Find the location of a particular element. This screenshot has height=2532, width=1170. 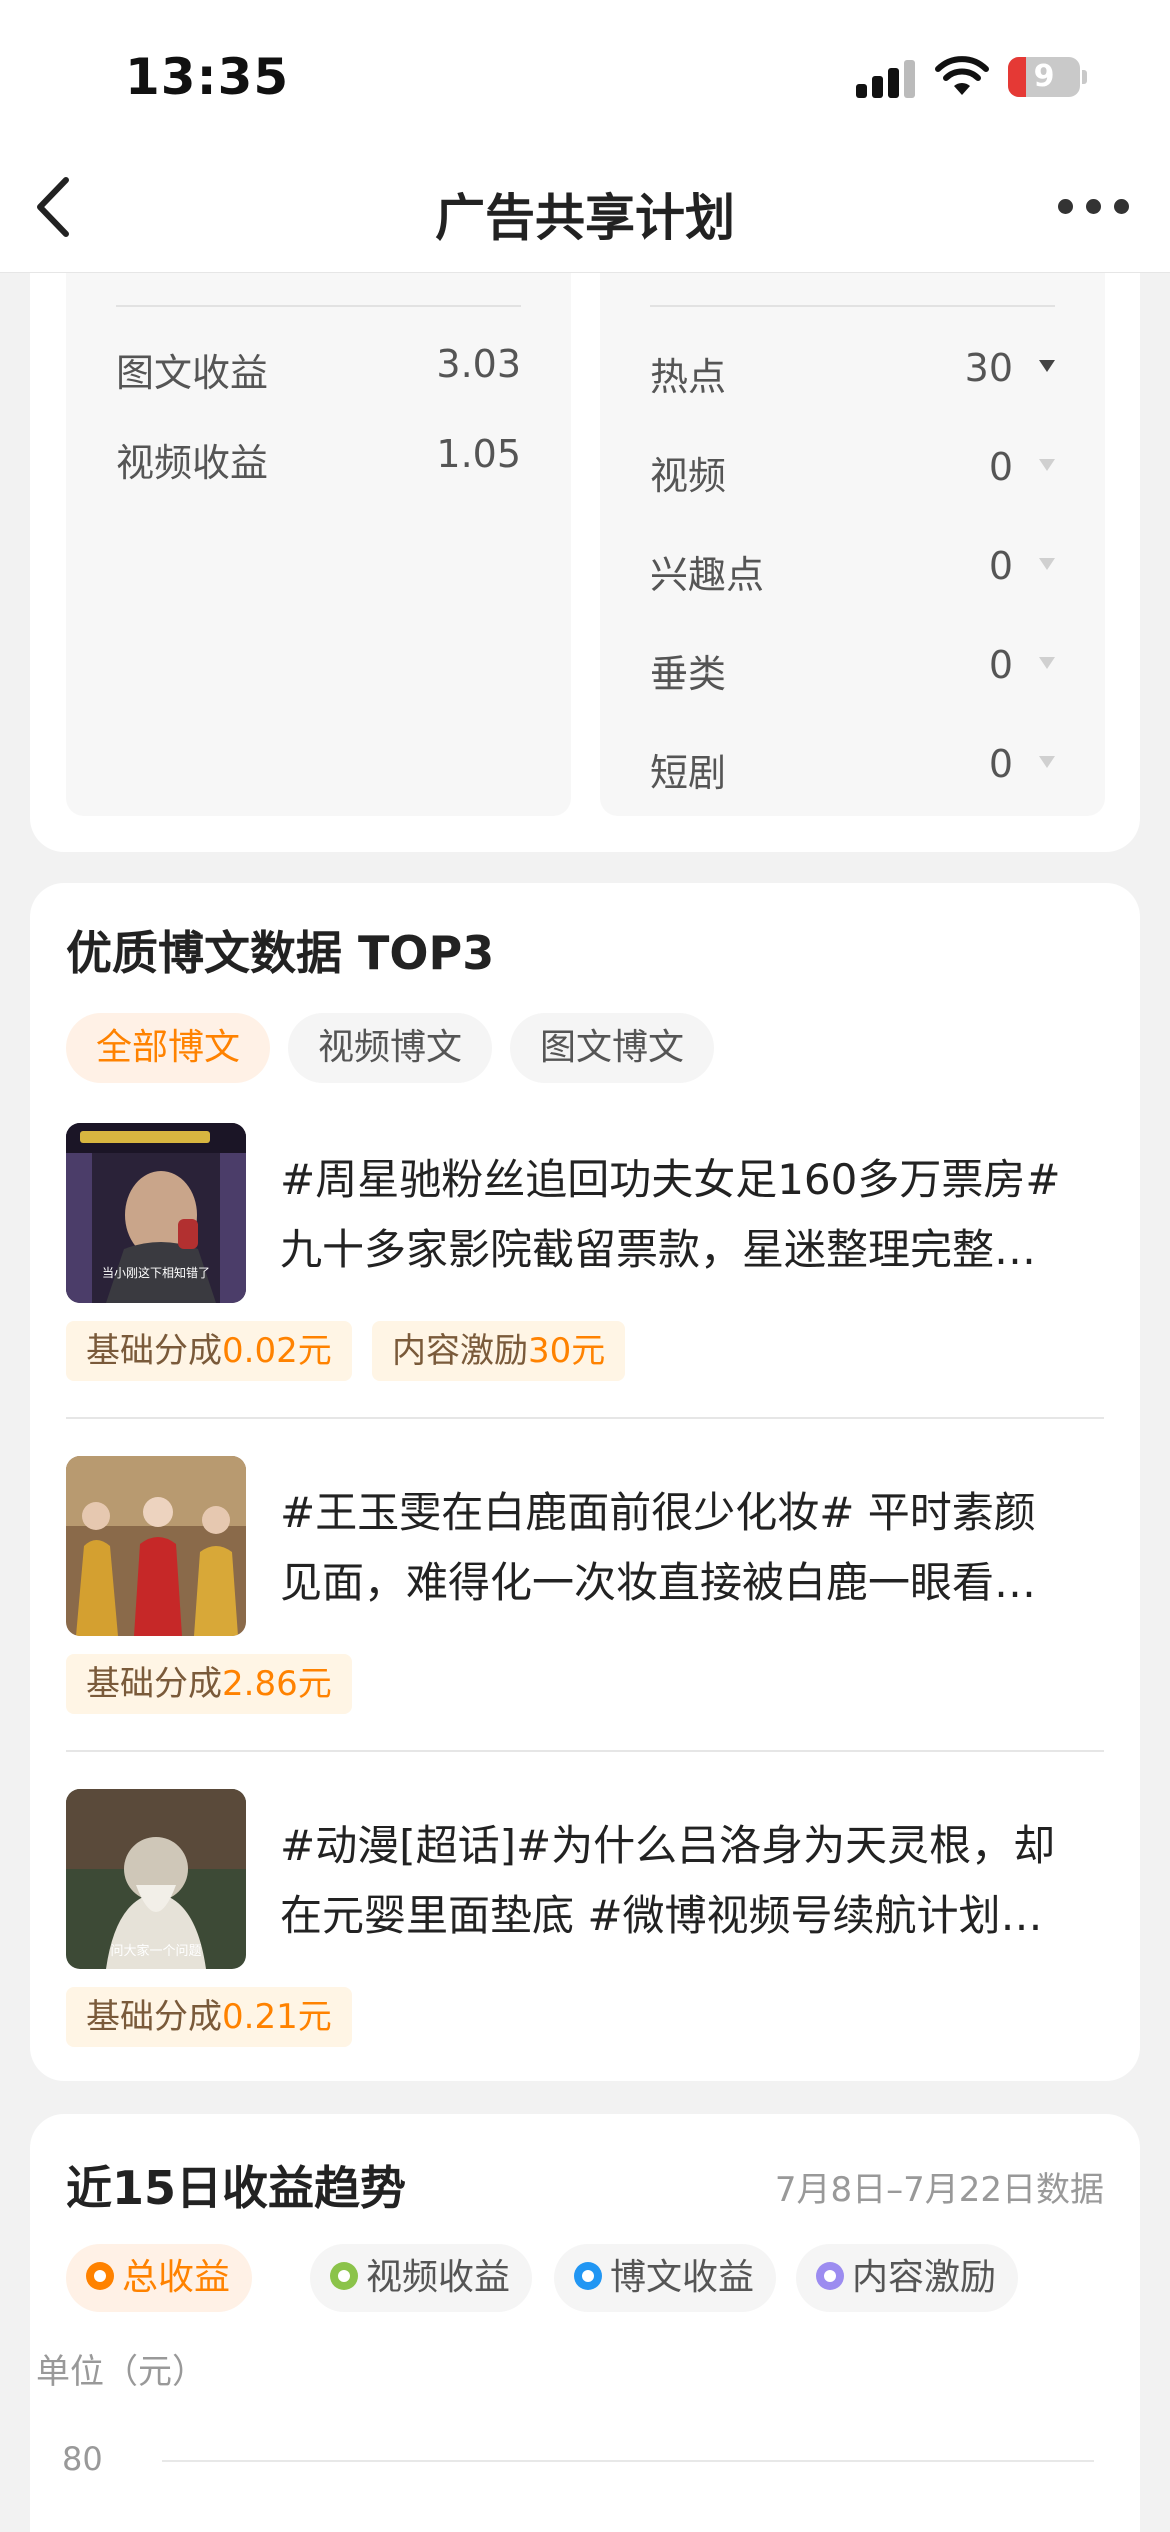

base-share-tag: 基础分成0.21元 is located at coordinates (209, 2017).